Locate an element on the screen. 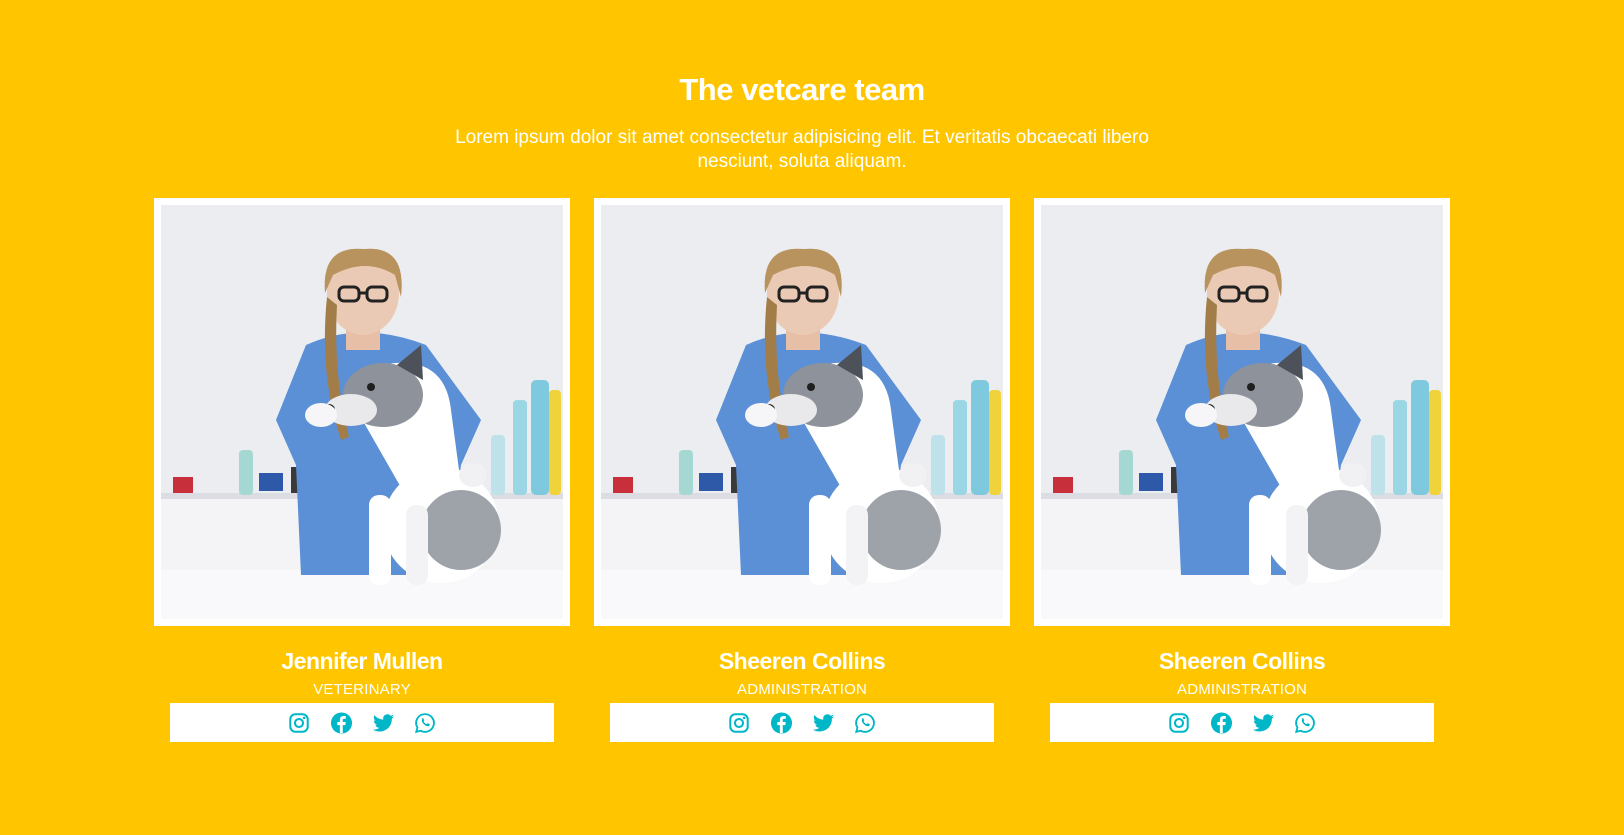 This screenshot has width=1624, height=835. section-title: The vetcare team is located at coordinates (802, 89).